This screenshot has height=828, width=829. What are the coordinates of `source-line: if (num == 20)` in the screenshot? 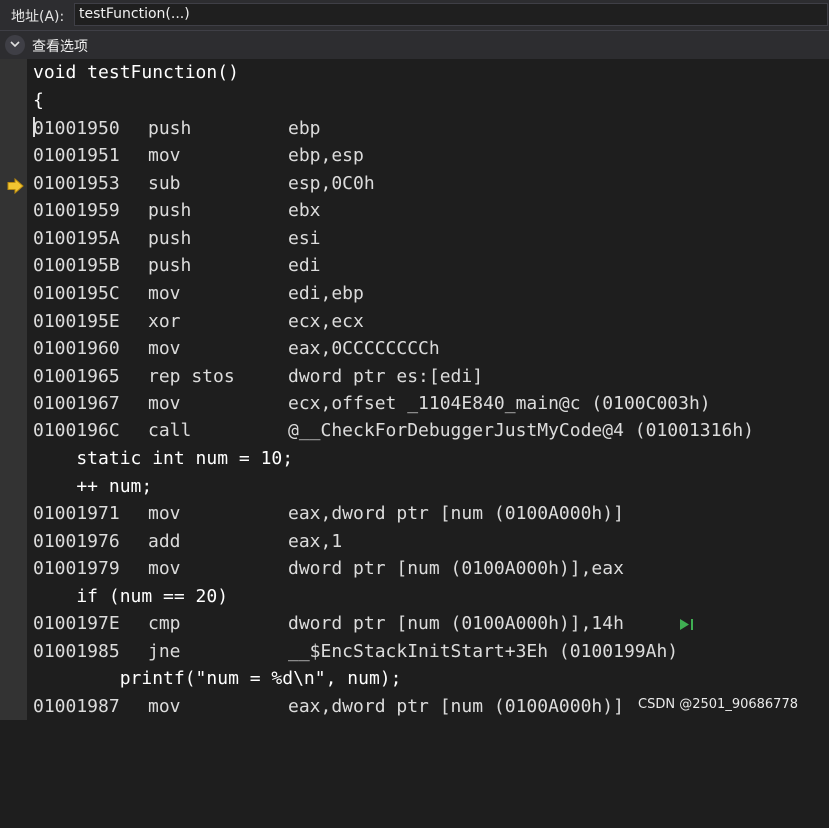 It's located at (131, 596).